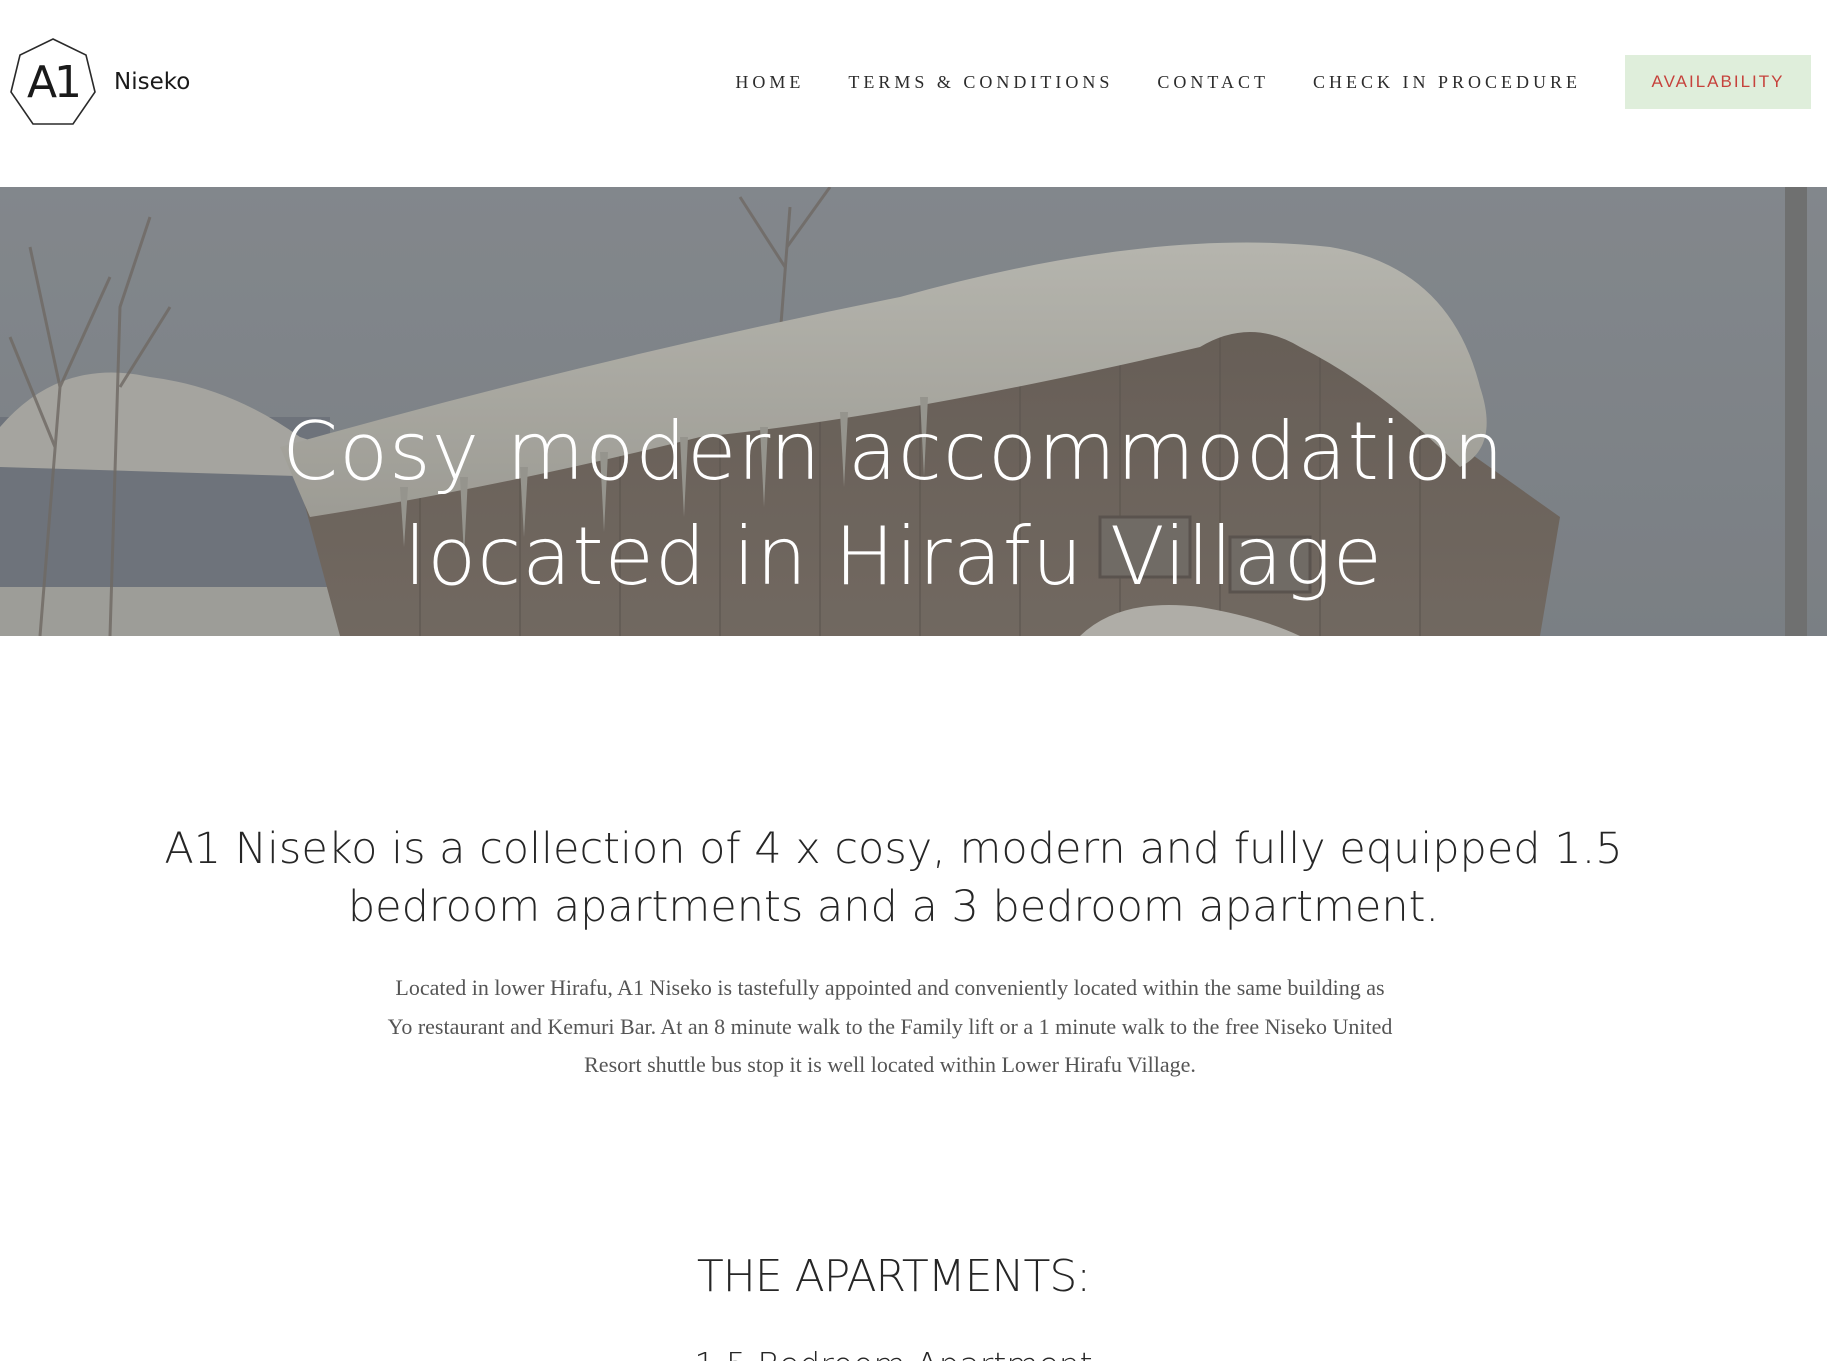 This screenshot has height=1361, width=1827. What do you see at coordinates (893, 1352) in the screenshot?
I see `apartment-type-title: 1.5 Bedroom Apartment` at bounding box center [893, 1352].